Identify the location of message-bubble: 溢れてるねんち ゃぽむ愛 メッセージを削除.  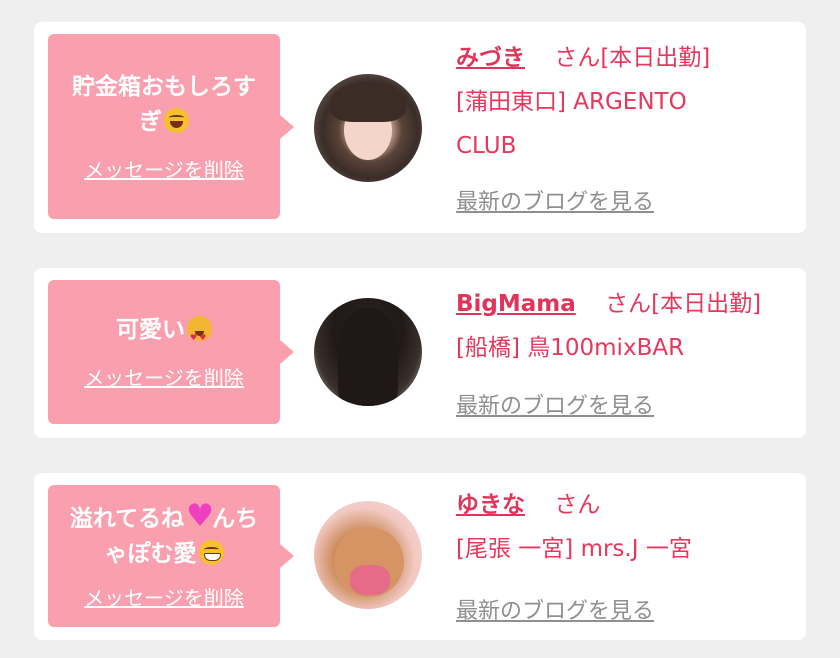
(171, 556).